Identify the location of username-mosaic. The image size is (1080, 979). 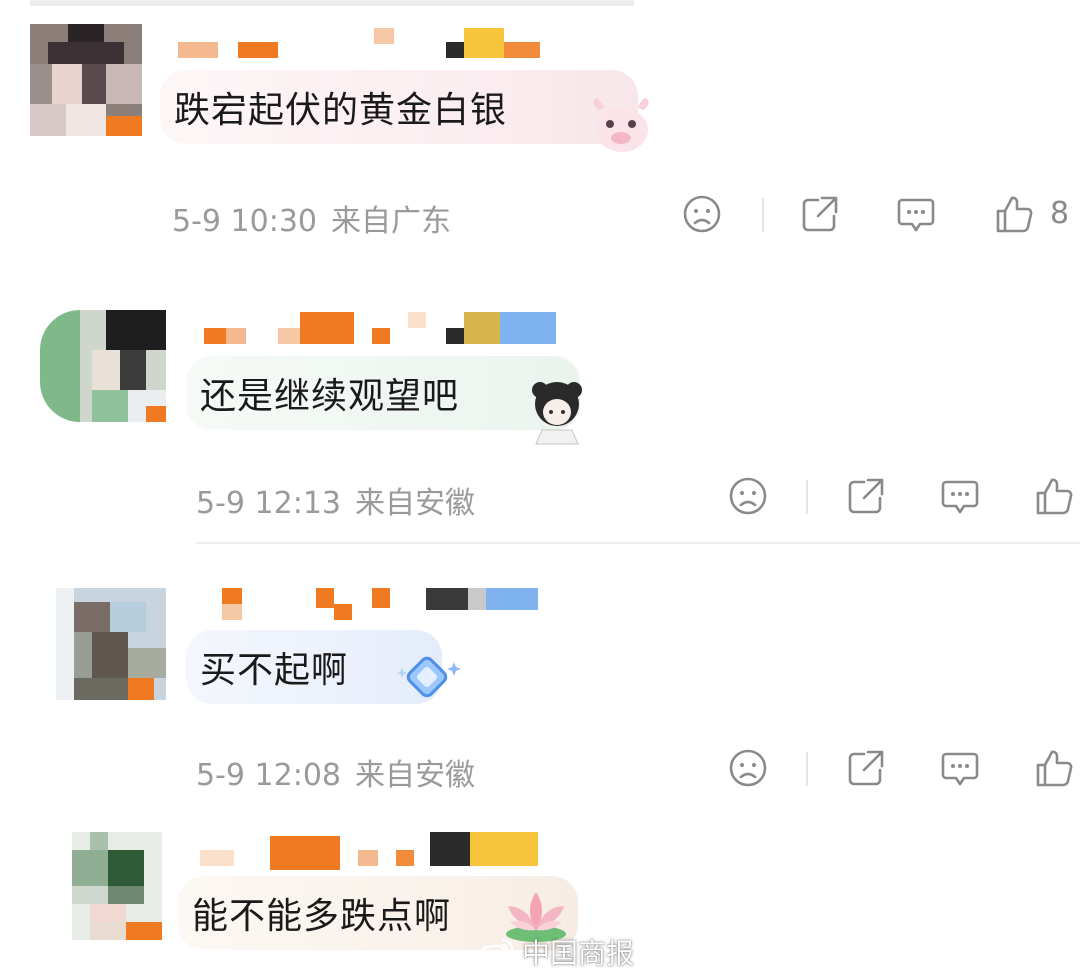
(370, 851).